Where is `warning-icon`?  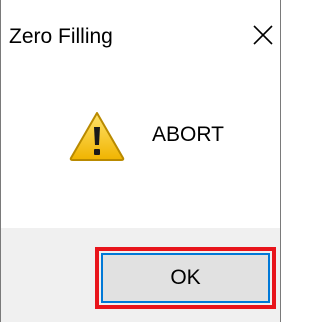 warning-icon is located at coordinates (97, 136).